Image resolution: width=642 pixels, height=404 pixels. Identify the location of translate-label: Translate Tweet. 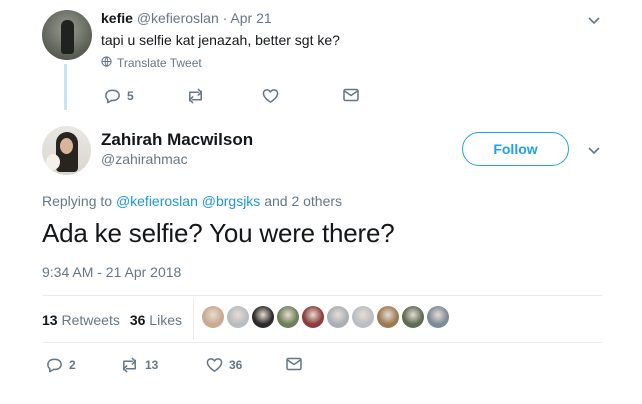
(159, 63).